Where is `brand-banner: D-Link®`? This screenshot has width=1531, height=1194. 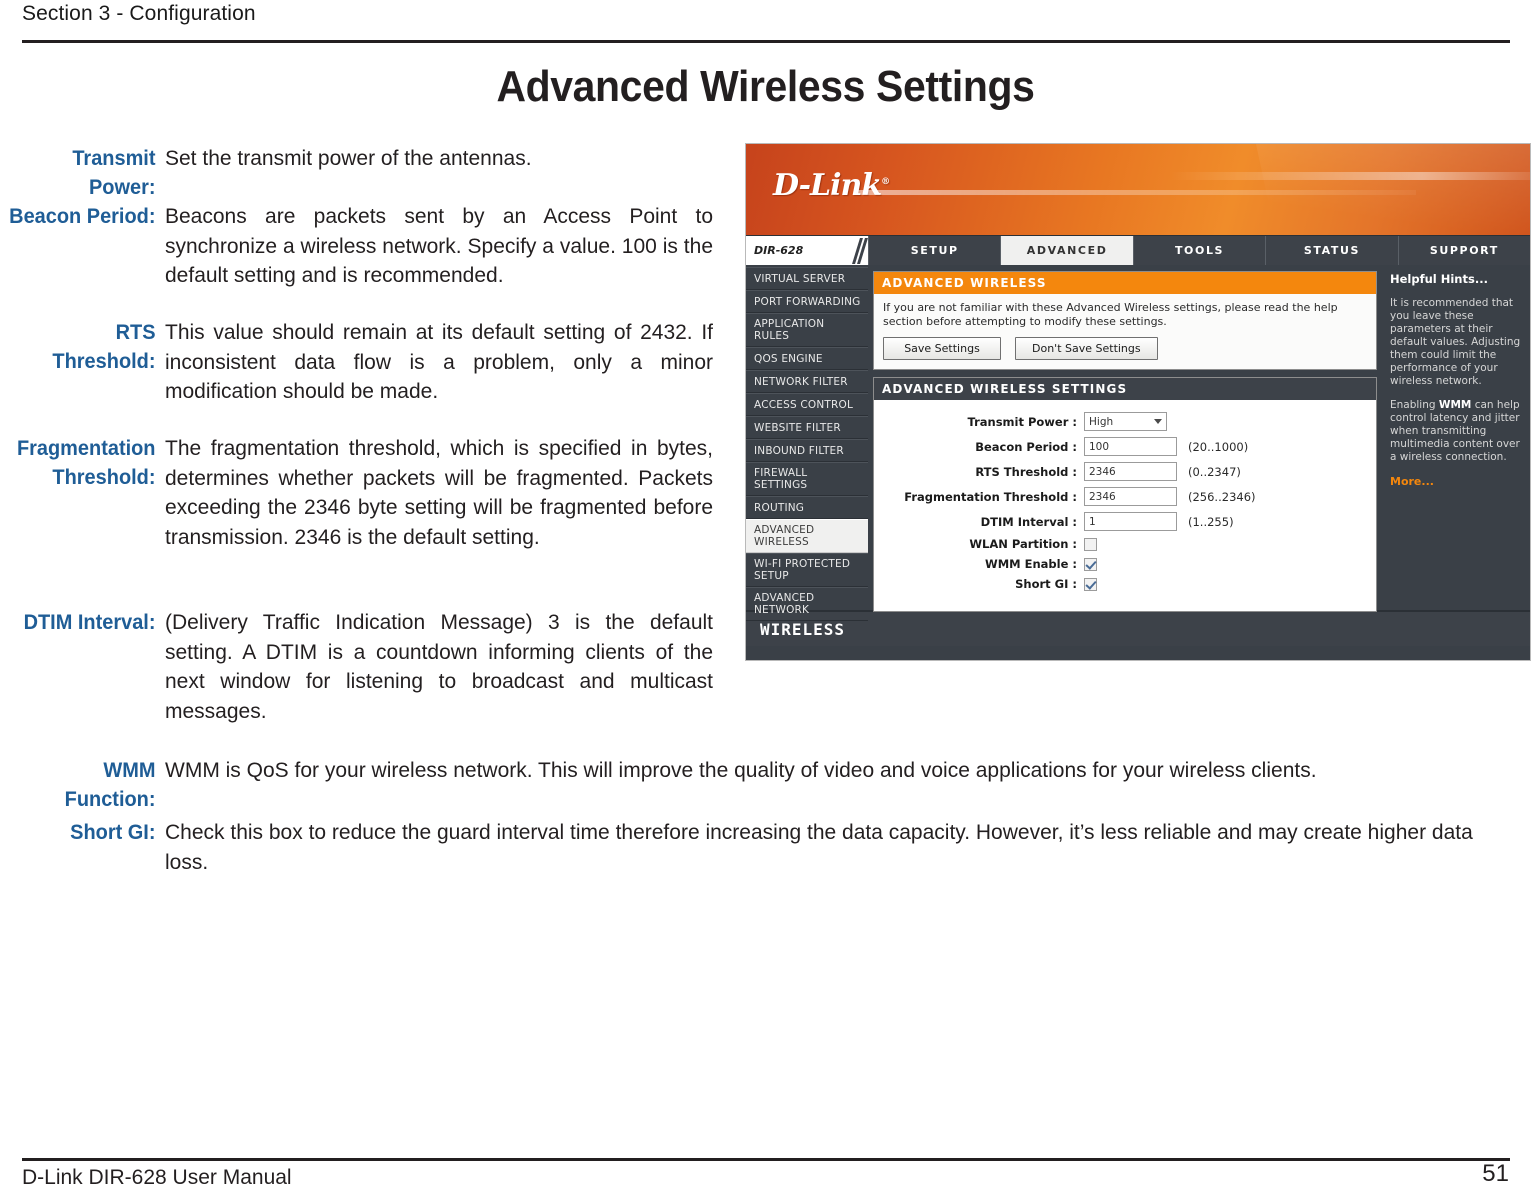 brand-banner: D-Link® is located at coordinates (1138, 189).